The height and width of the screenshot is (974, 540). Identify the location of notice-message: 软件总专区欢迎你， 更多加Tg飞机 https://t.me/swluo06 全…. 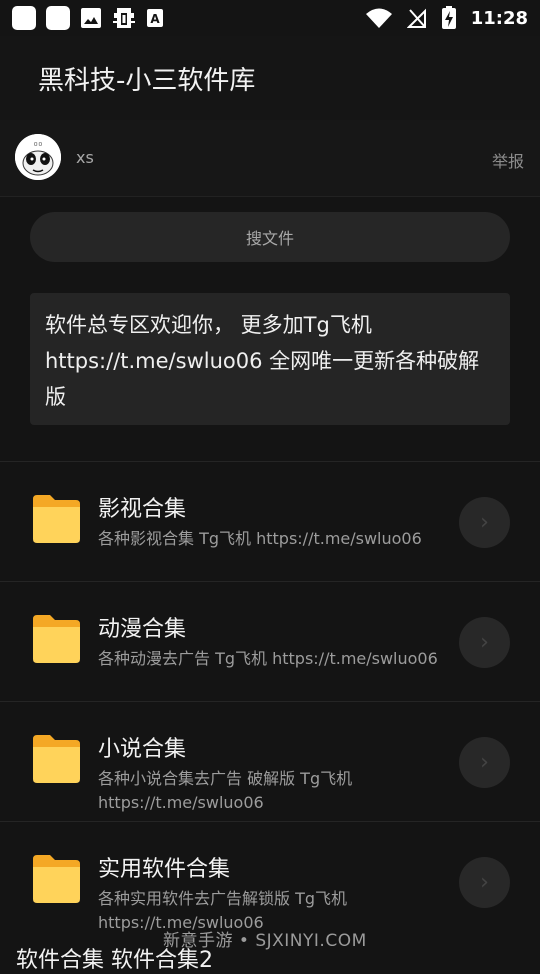
(270, 359).